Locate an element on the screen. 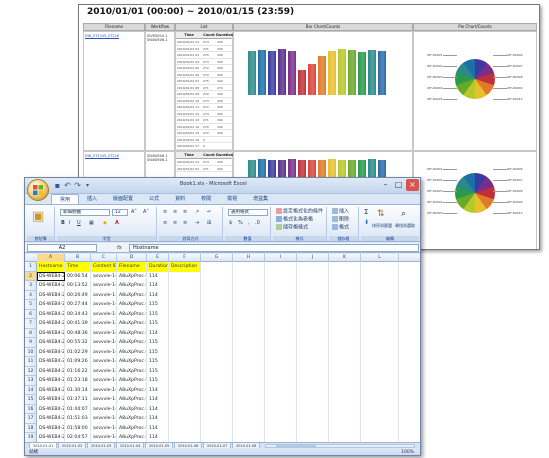 The width and height of the screenshot is (549, 458). fill-color-icon: ◆ is located at coordinates (105, 223).